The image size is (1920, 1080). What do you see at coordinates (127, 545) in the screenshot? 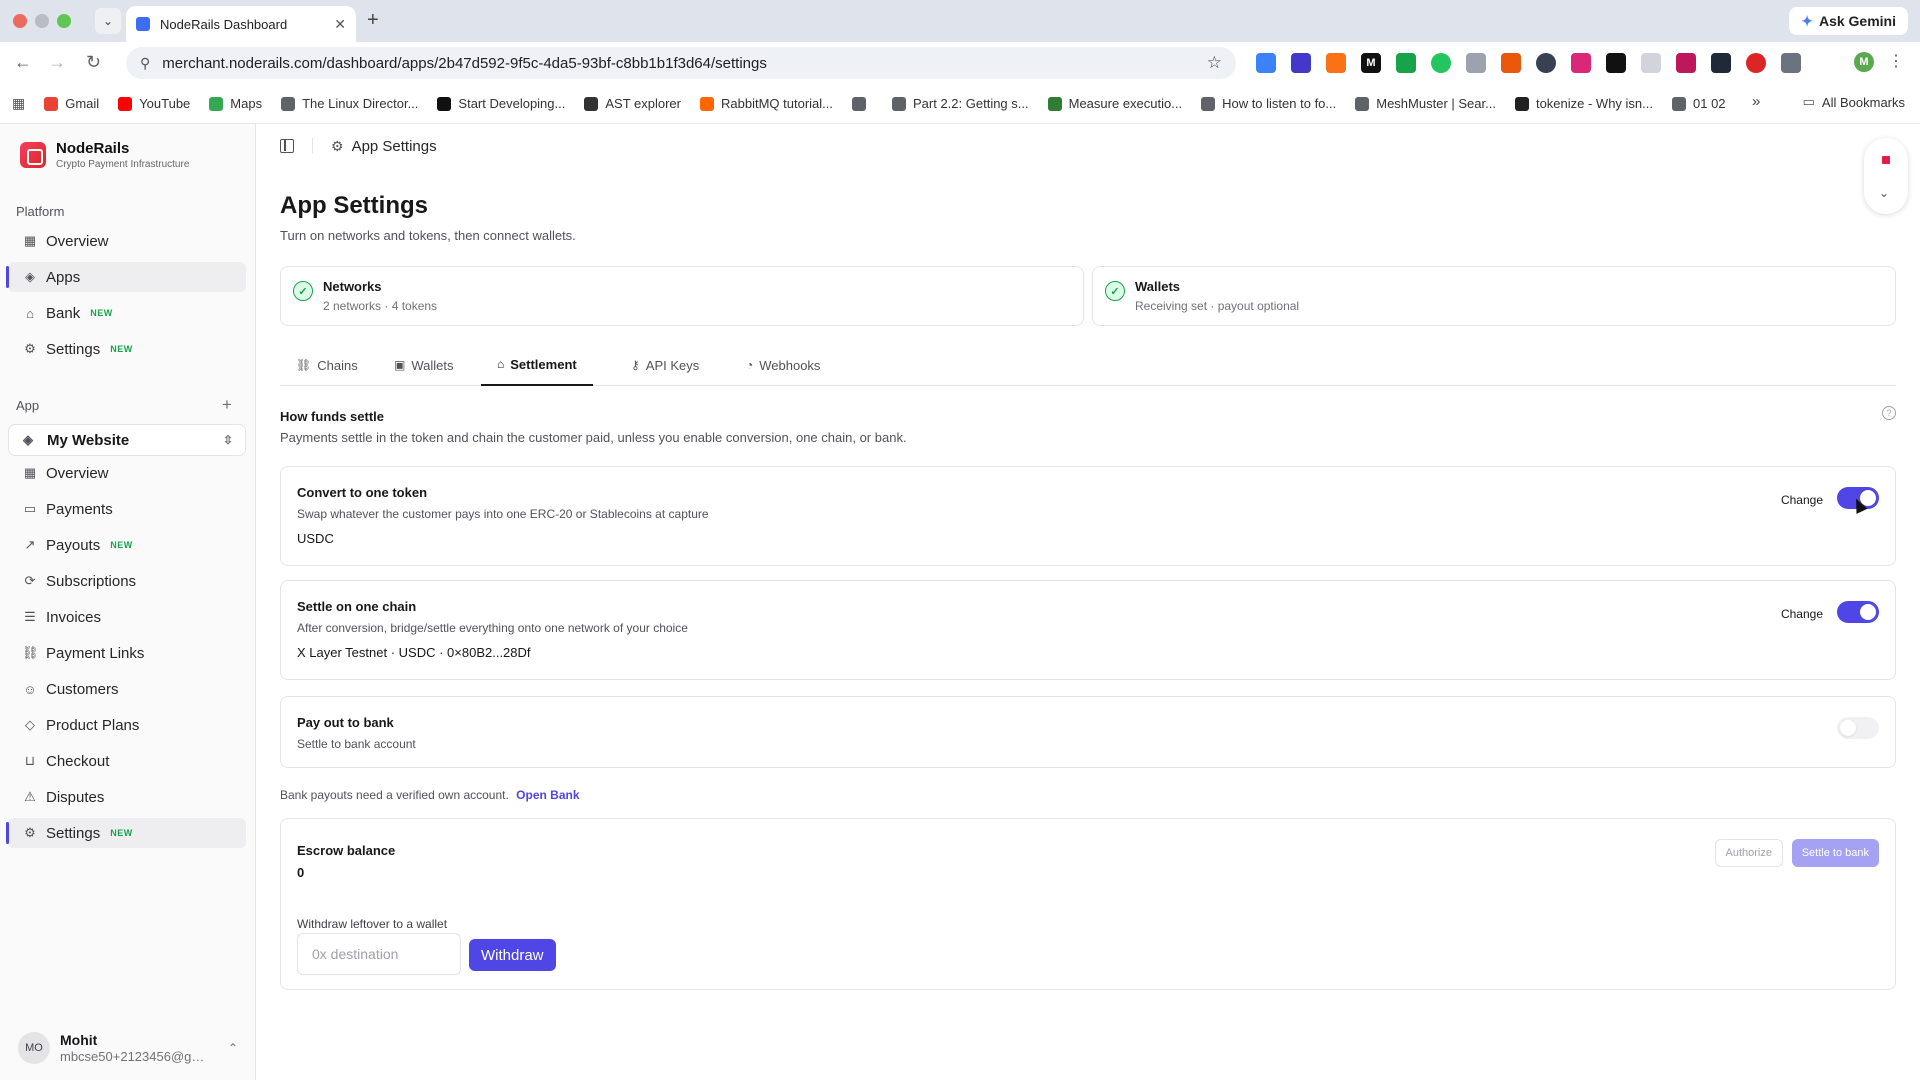
I see `sidebar-item-payouts: ↗ Payouts NEW` at bounding box center [127, 545].